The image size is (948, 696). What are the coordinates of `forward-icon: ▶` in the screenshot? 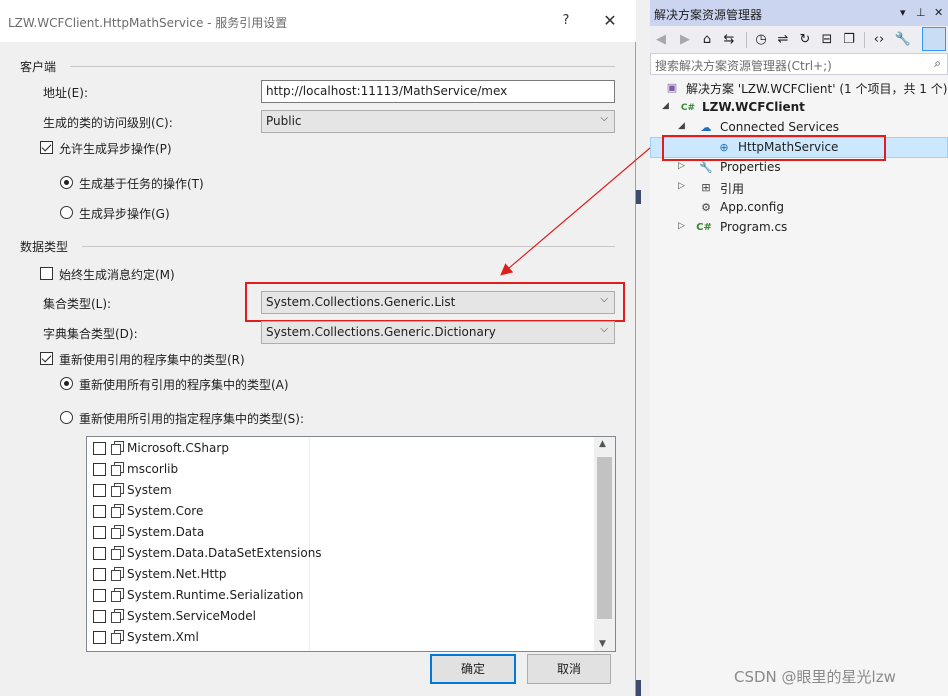 It's located at (685, 40).